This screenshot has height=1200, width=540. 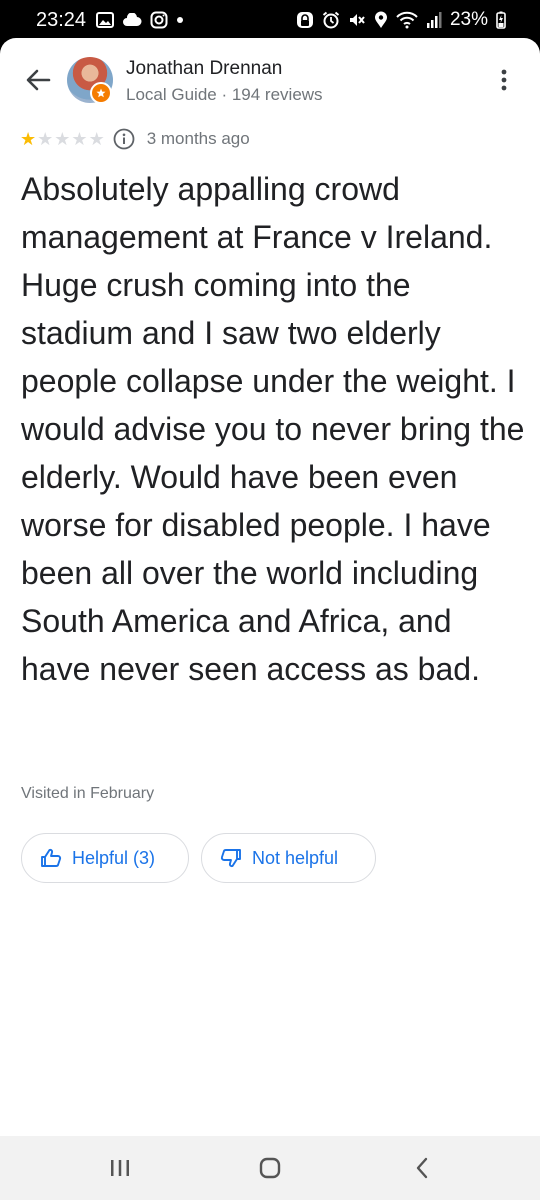 I want to click on thumb-down-icon, so click(x=230, y=858).